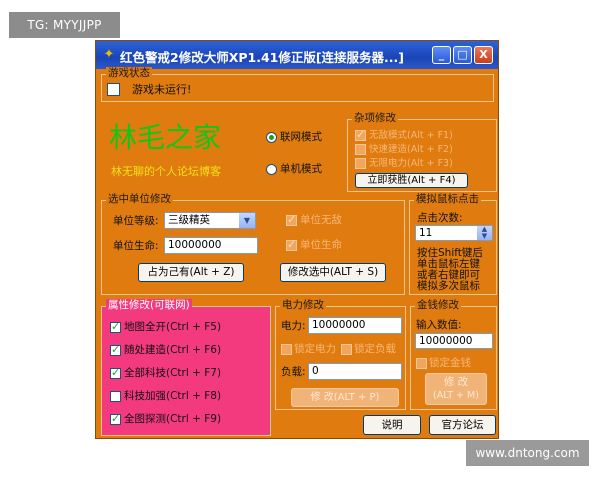 This screenshot has height=480, width=600. What do you see at coordinates (165, 137) in the screenshot?
I see `brand-title: 林毛之家` at bounding box center [165, 137].